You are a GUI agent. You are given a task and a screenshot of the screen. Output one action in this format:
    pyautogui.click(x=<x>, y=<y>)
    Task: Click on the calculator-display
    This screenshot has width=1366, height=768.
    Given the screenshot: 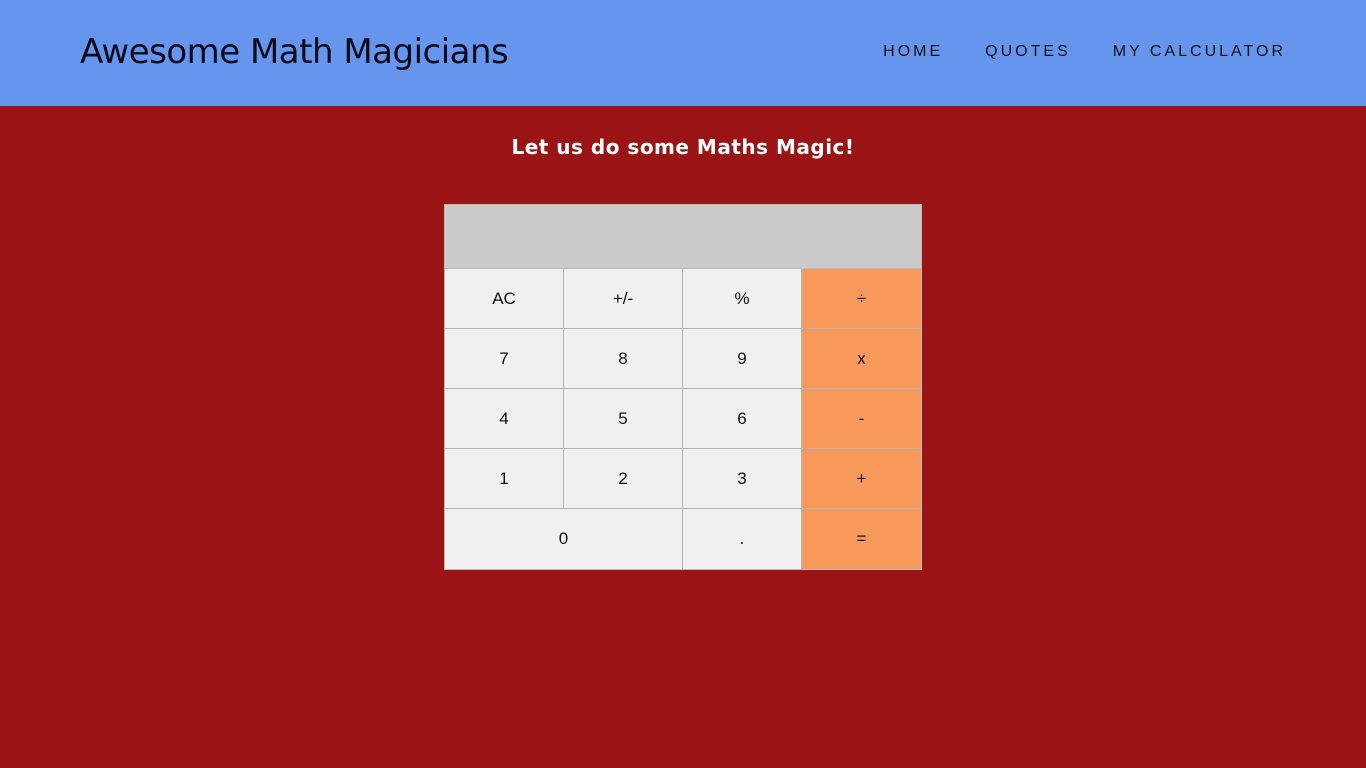 What is the action you would take?
    pyautogui.click(x=683, y=237)
    